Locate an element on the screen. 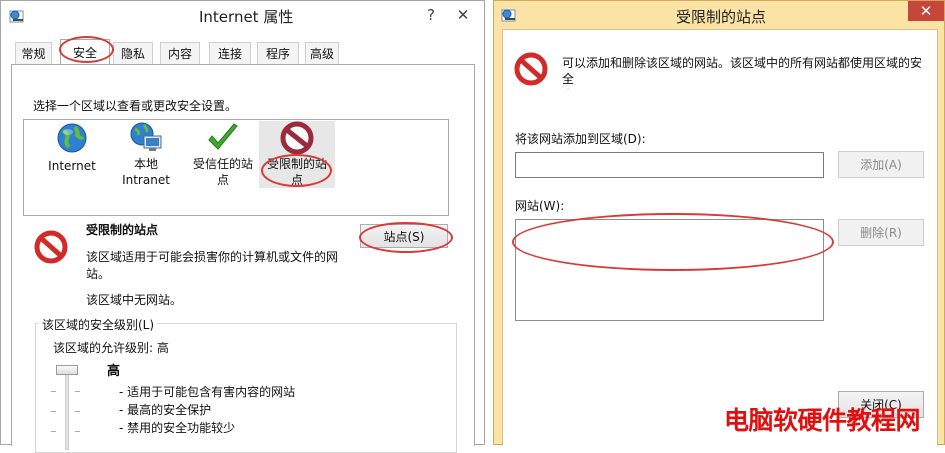 The image size is (945, 453). tab-privacy: 隐私 is located at coordinates (133, 53).